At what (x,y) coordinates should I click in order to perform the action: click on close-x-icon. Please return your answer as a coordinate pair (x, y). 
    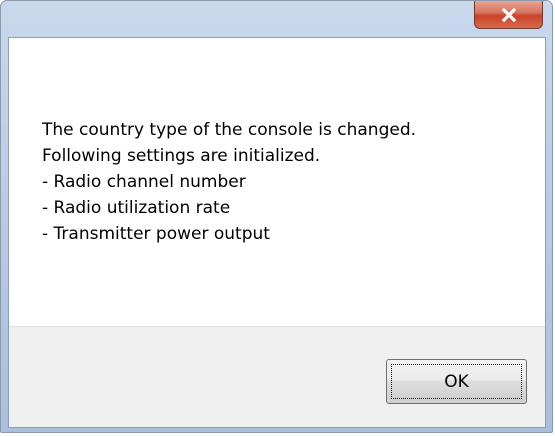
    Looking at the image, I should click on (508, 14).